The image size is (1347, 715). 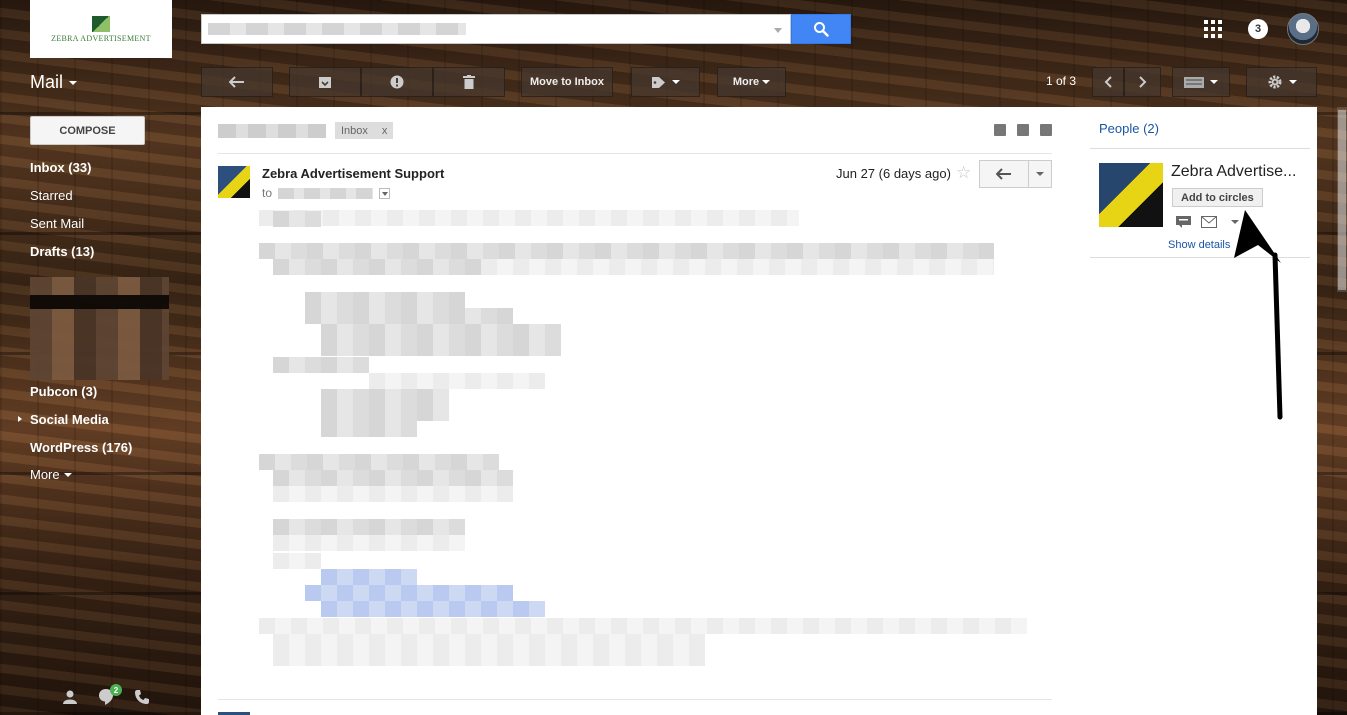 I want to click on thread-actions, so click(x=1023, y=130).